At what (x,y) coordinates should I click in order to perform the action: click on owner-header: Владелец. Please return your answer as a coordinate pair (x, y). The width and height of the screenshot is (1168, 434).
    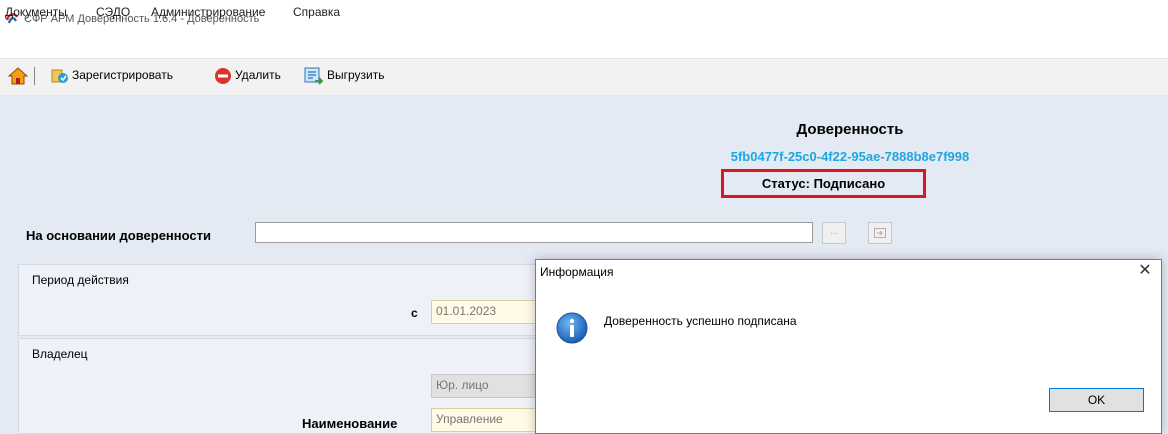
    Looking at the image, I should click on (60, 354).